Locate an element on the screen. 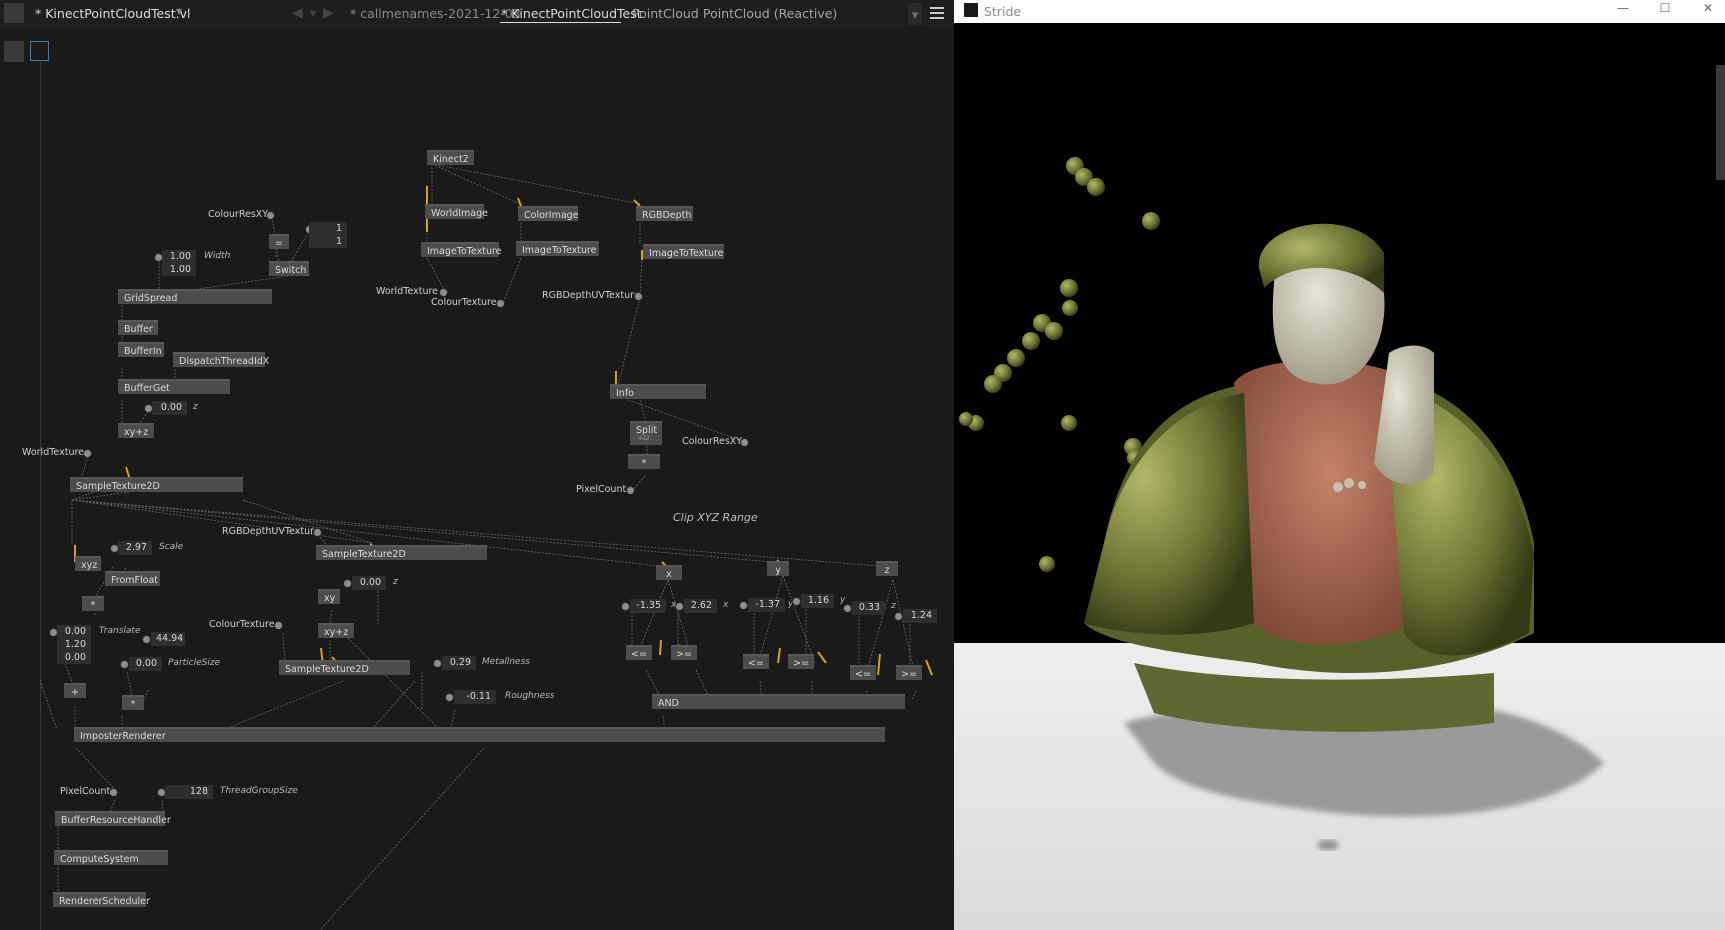  x-max-pin is located at coordinates (679, 606).